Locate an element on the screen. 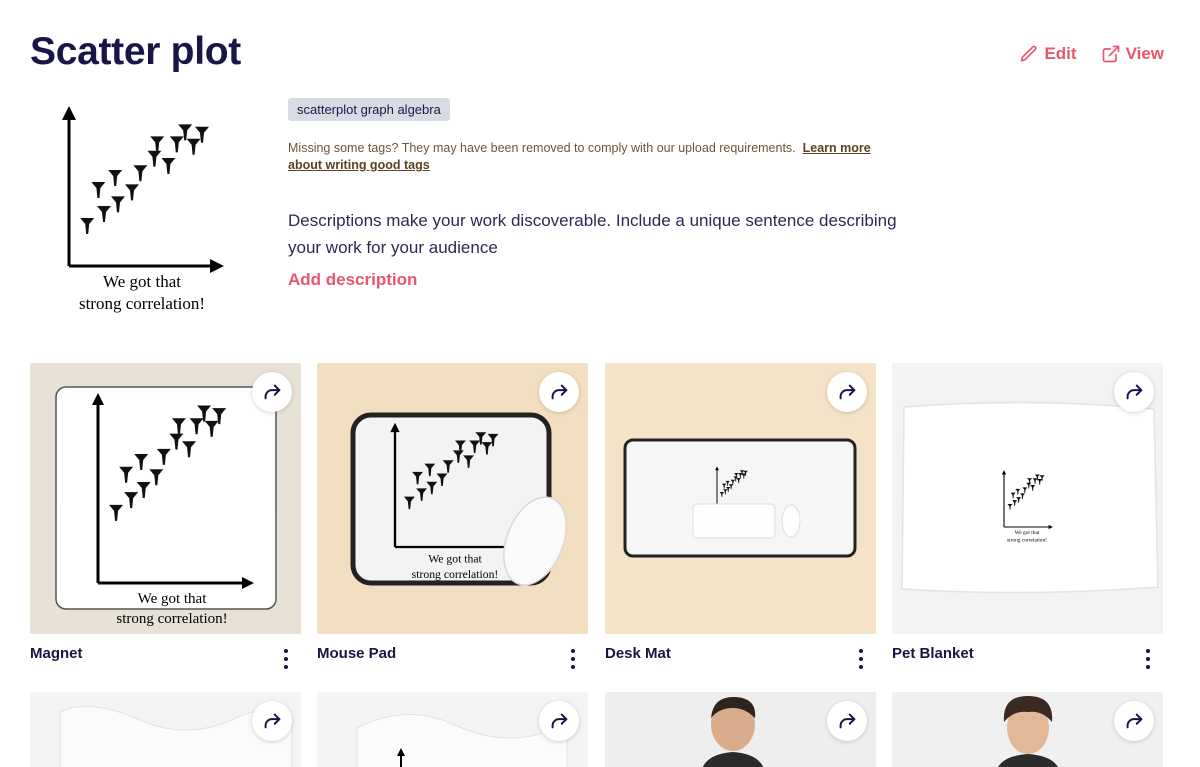 This screenshot has height=767, width=1200. product-image-magnet: We got that strong correlation! is located at coordinates (165, 498).